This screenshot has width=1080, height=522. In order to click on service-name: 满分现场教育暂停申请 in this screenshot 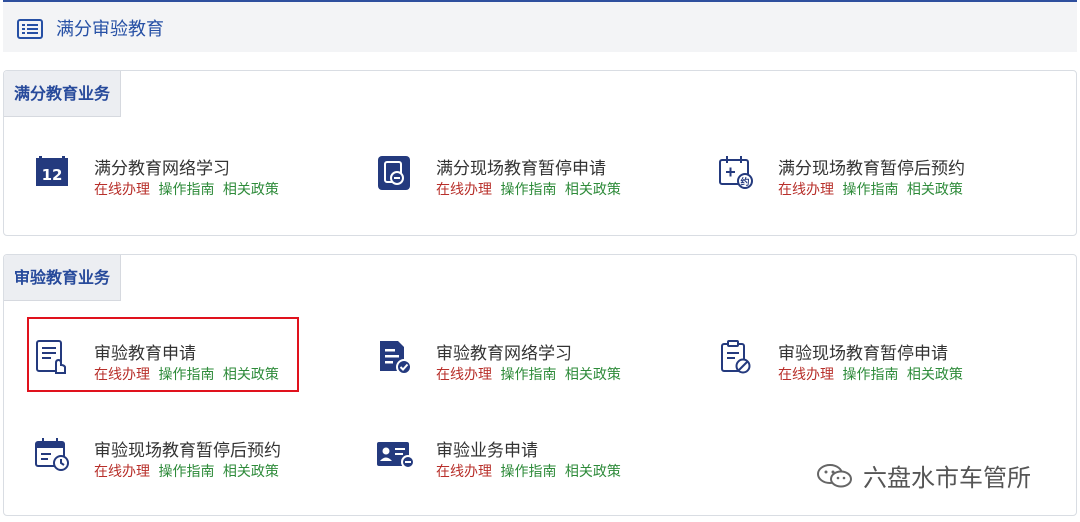, I will do `click(521, 169)`.